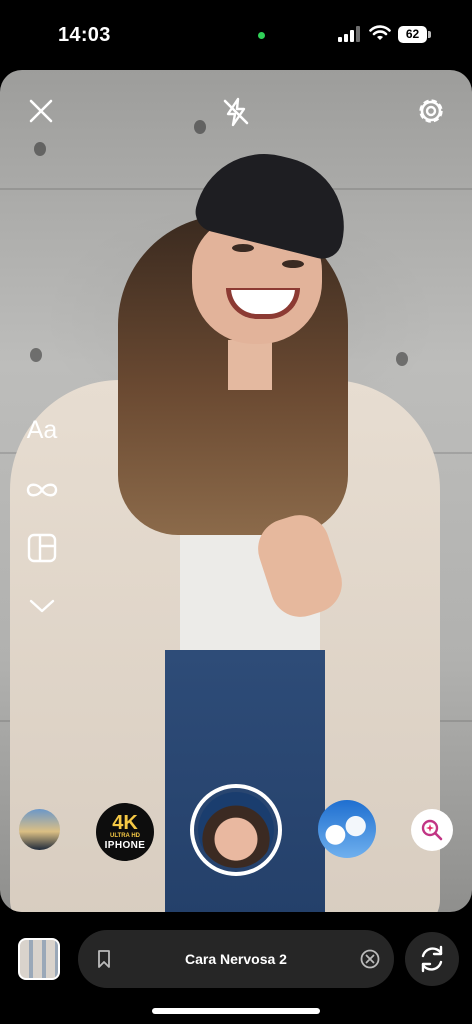 The height and width of the screenshot is (1024, 472). I want to click on settings-gear-icon, so click(431, 111).